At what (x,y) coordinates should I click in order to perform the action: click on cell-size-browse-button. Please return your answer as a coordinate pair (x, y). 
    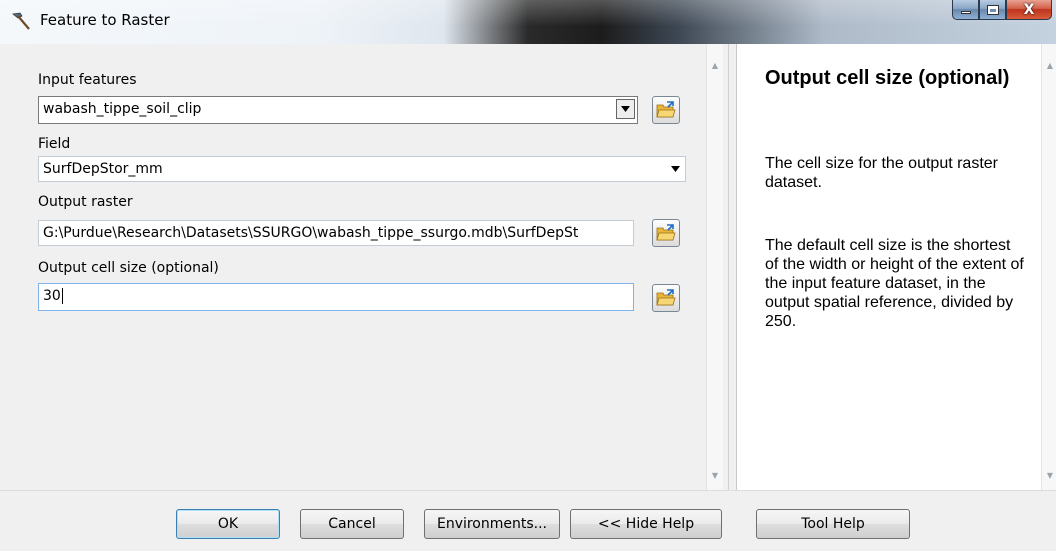
    Looking at the image, I should click on (666, 298).